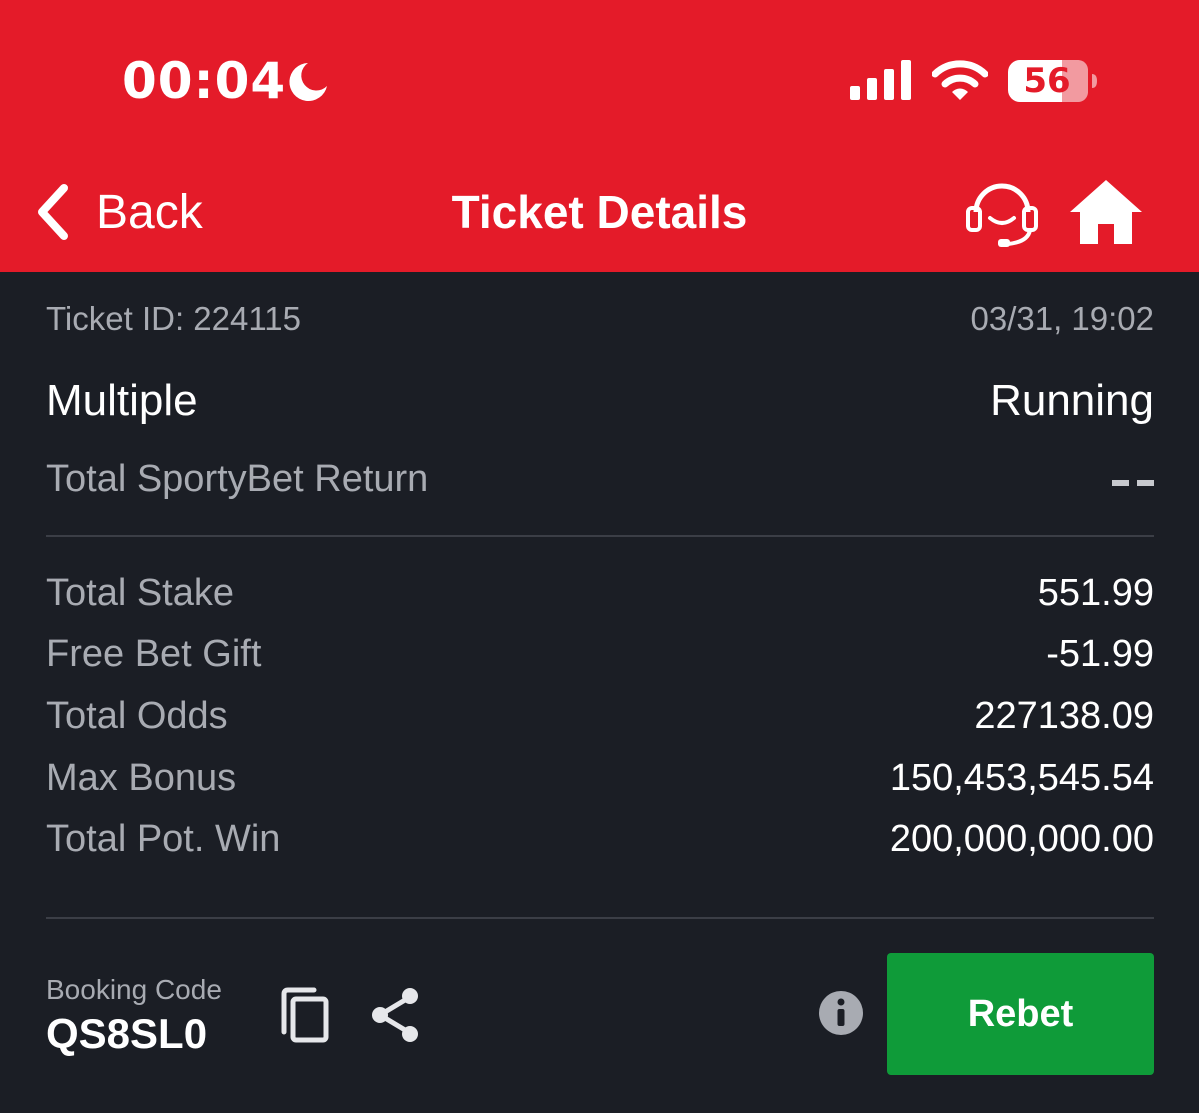 The height and width of the screenshot is (1113, 1199). What do you see at coordinates (204, 81) in the screenshot?
I see `status-time: 00:04` at bounding box center [204, 81].